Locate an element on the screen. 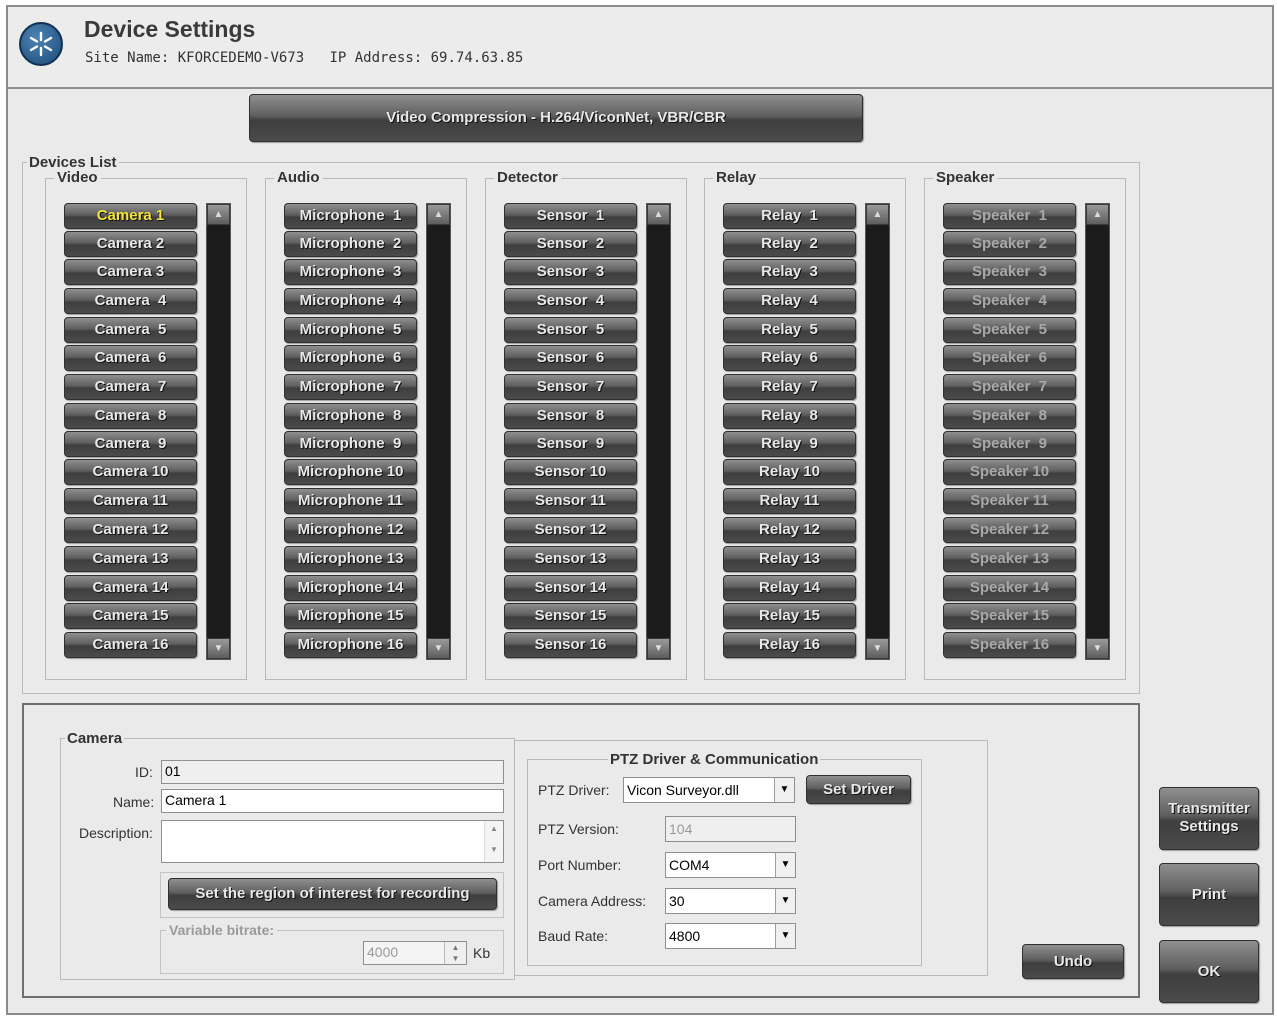 This screenshot has height=1017, width=1277. device-item-button: Sensor 3 is located at coordinates (570, 272).